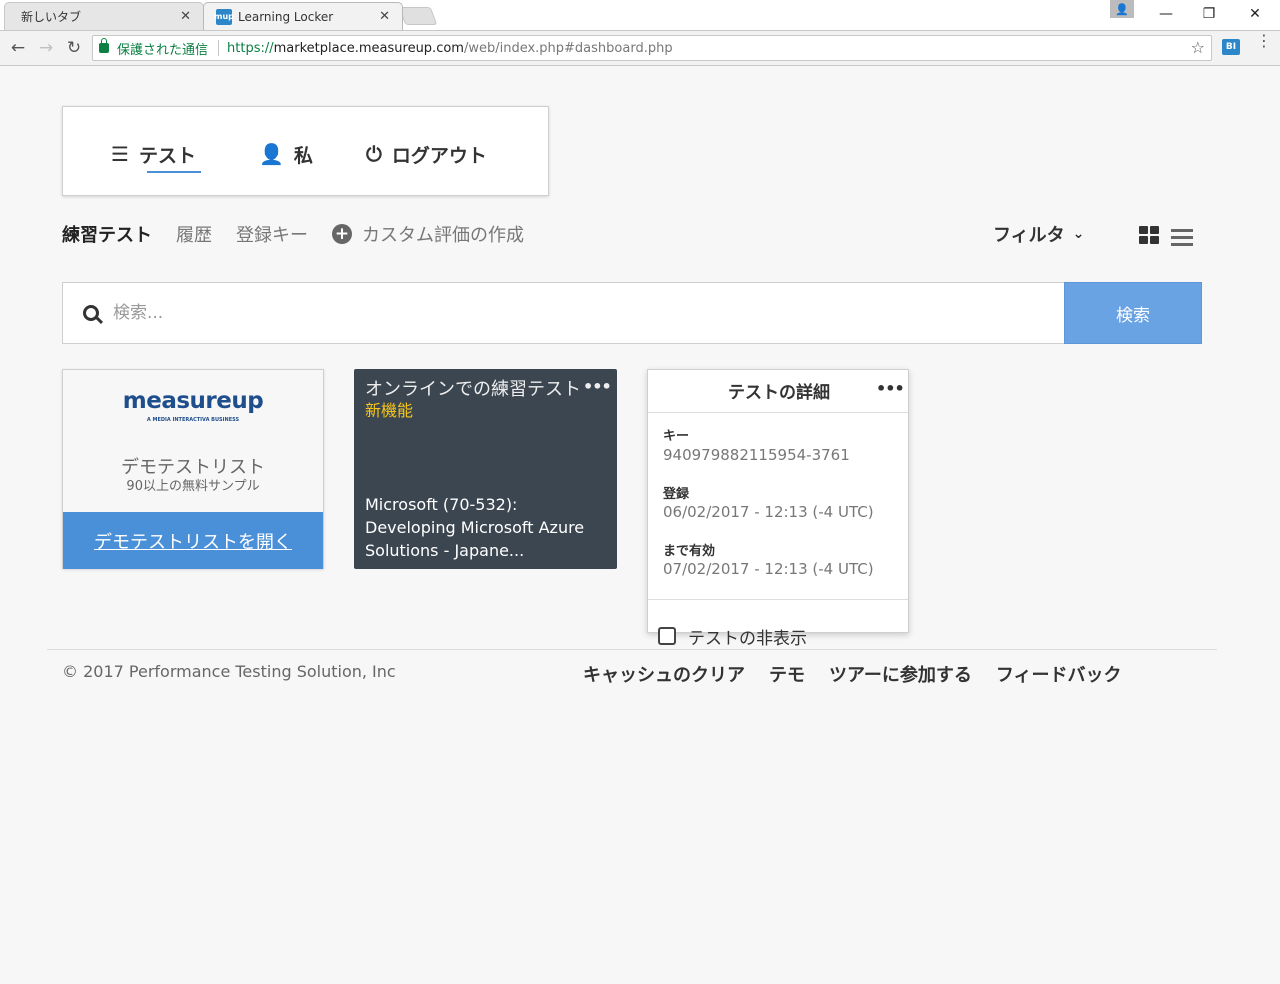 The width and height of the screenshot is (1280, 984). What do you see at coordinates (1078, 234) in the screenshot?
I see `chevron-down-icon: ⌄` at bounding box center [1078, 234].